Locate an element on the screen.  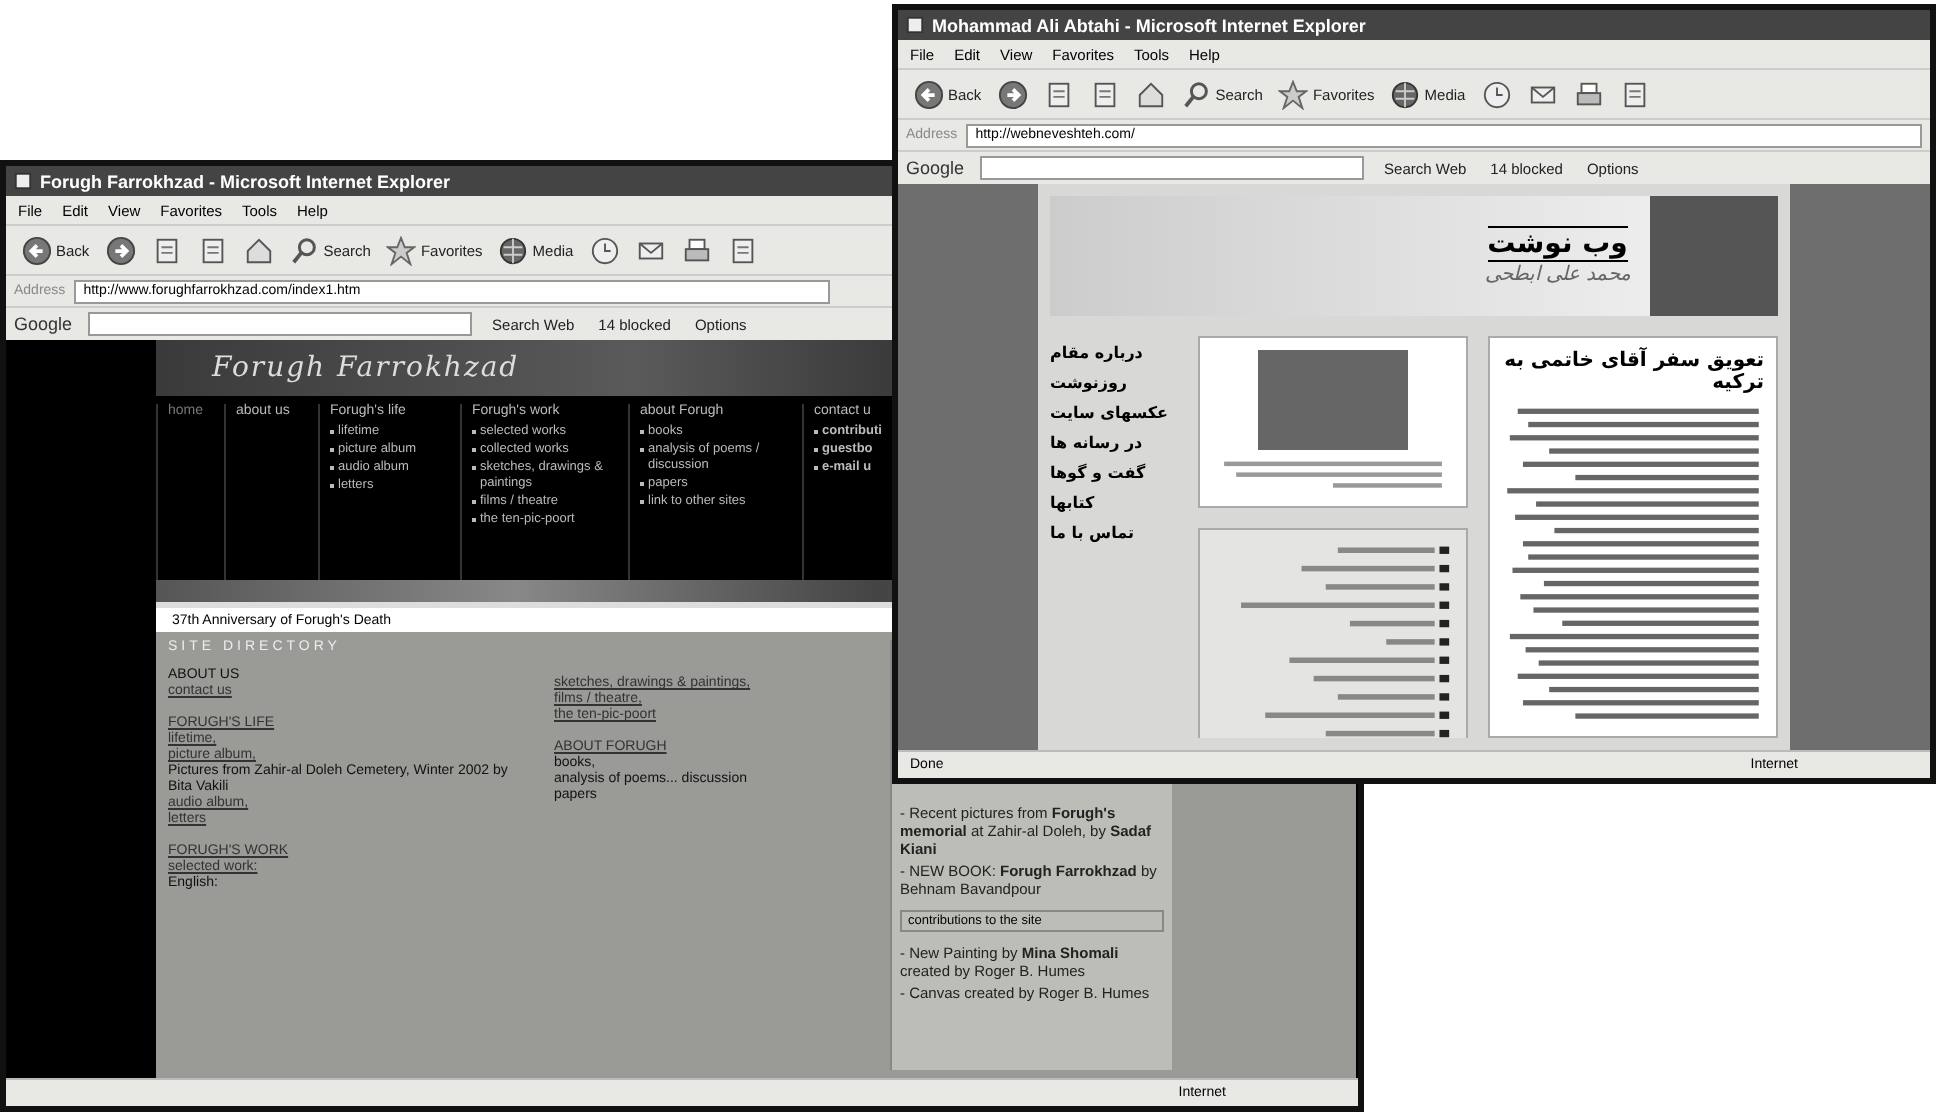
post-title: تعویق سفر آقای خاتمی به ترکیه is located at coordinates (1633, 372).